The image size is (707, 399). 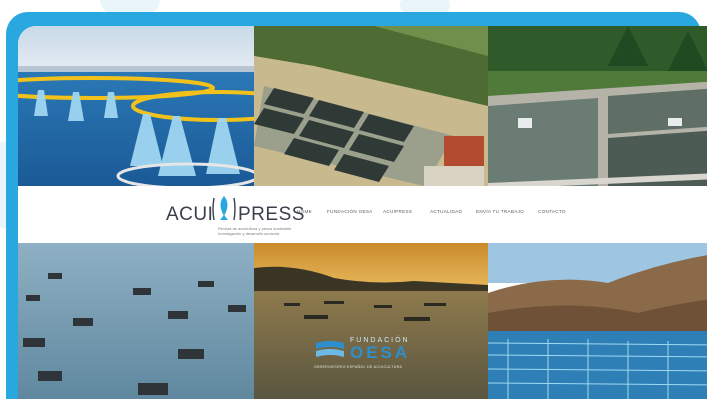 I want to click on nav-contacto: CONTACTO, so click(x=552, y=211).